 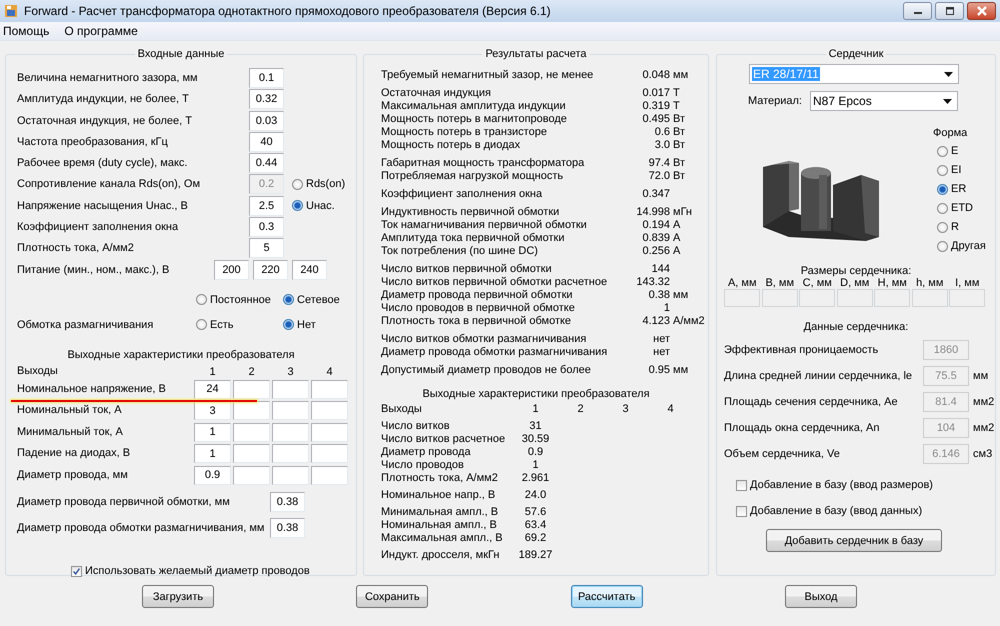 I want to click on radio-button: EI, so click(x=961, y=170).